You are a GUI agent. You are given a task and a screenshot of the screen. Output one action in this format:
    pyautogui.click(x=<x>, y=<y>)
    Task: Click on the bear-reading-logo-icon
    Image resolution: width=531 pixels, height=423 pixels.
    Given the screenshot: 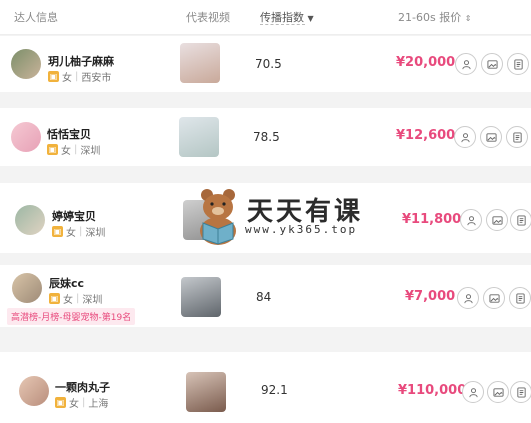 What is the action you would take?
    pyautogui.click(x=218, y=217)
    